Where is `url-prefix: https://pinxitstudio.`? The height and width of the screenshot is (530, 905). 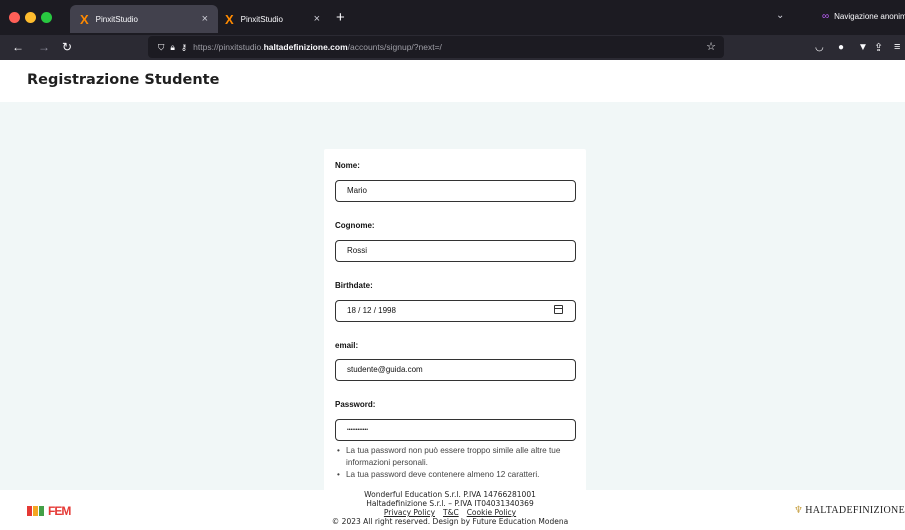 url-prefix: https://pinxitstudio. is located at coordinates (228, 47).